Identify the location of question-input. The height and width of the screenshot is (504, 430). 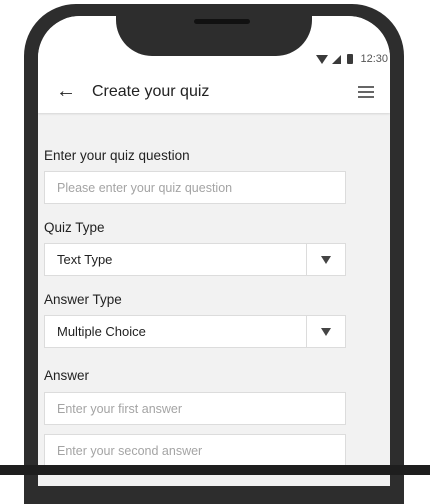
(195, 187).